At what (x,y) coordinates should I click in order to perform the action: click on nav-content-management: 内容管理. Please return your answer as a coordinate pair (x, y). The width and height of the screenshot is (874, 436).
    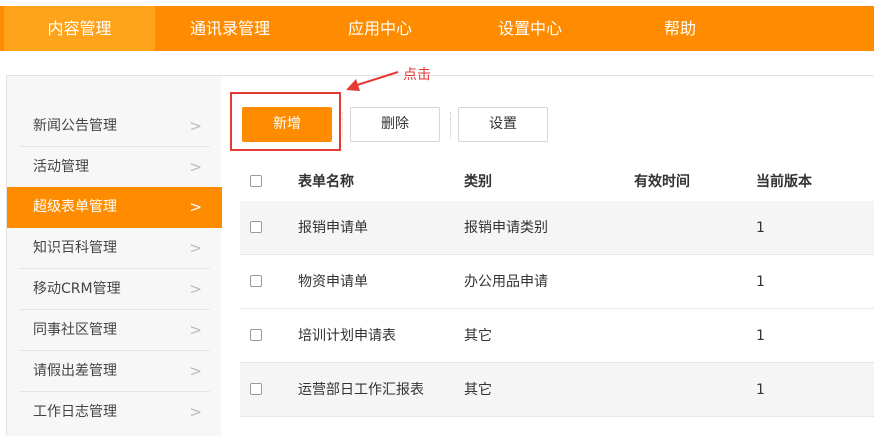
    Looking at the image, I should click on (79, 28).